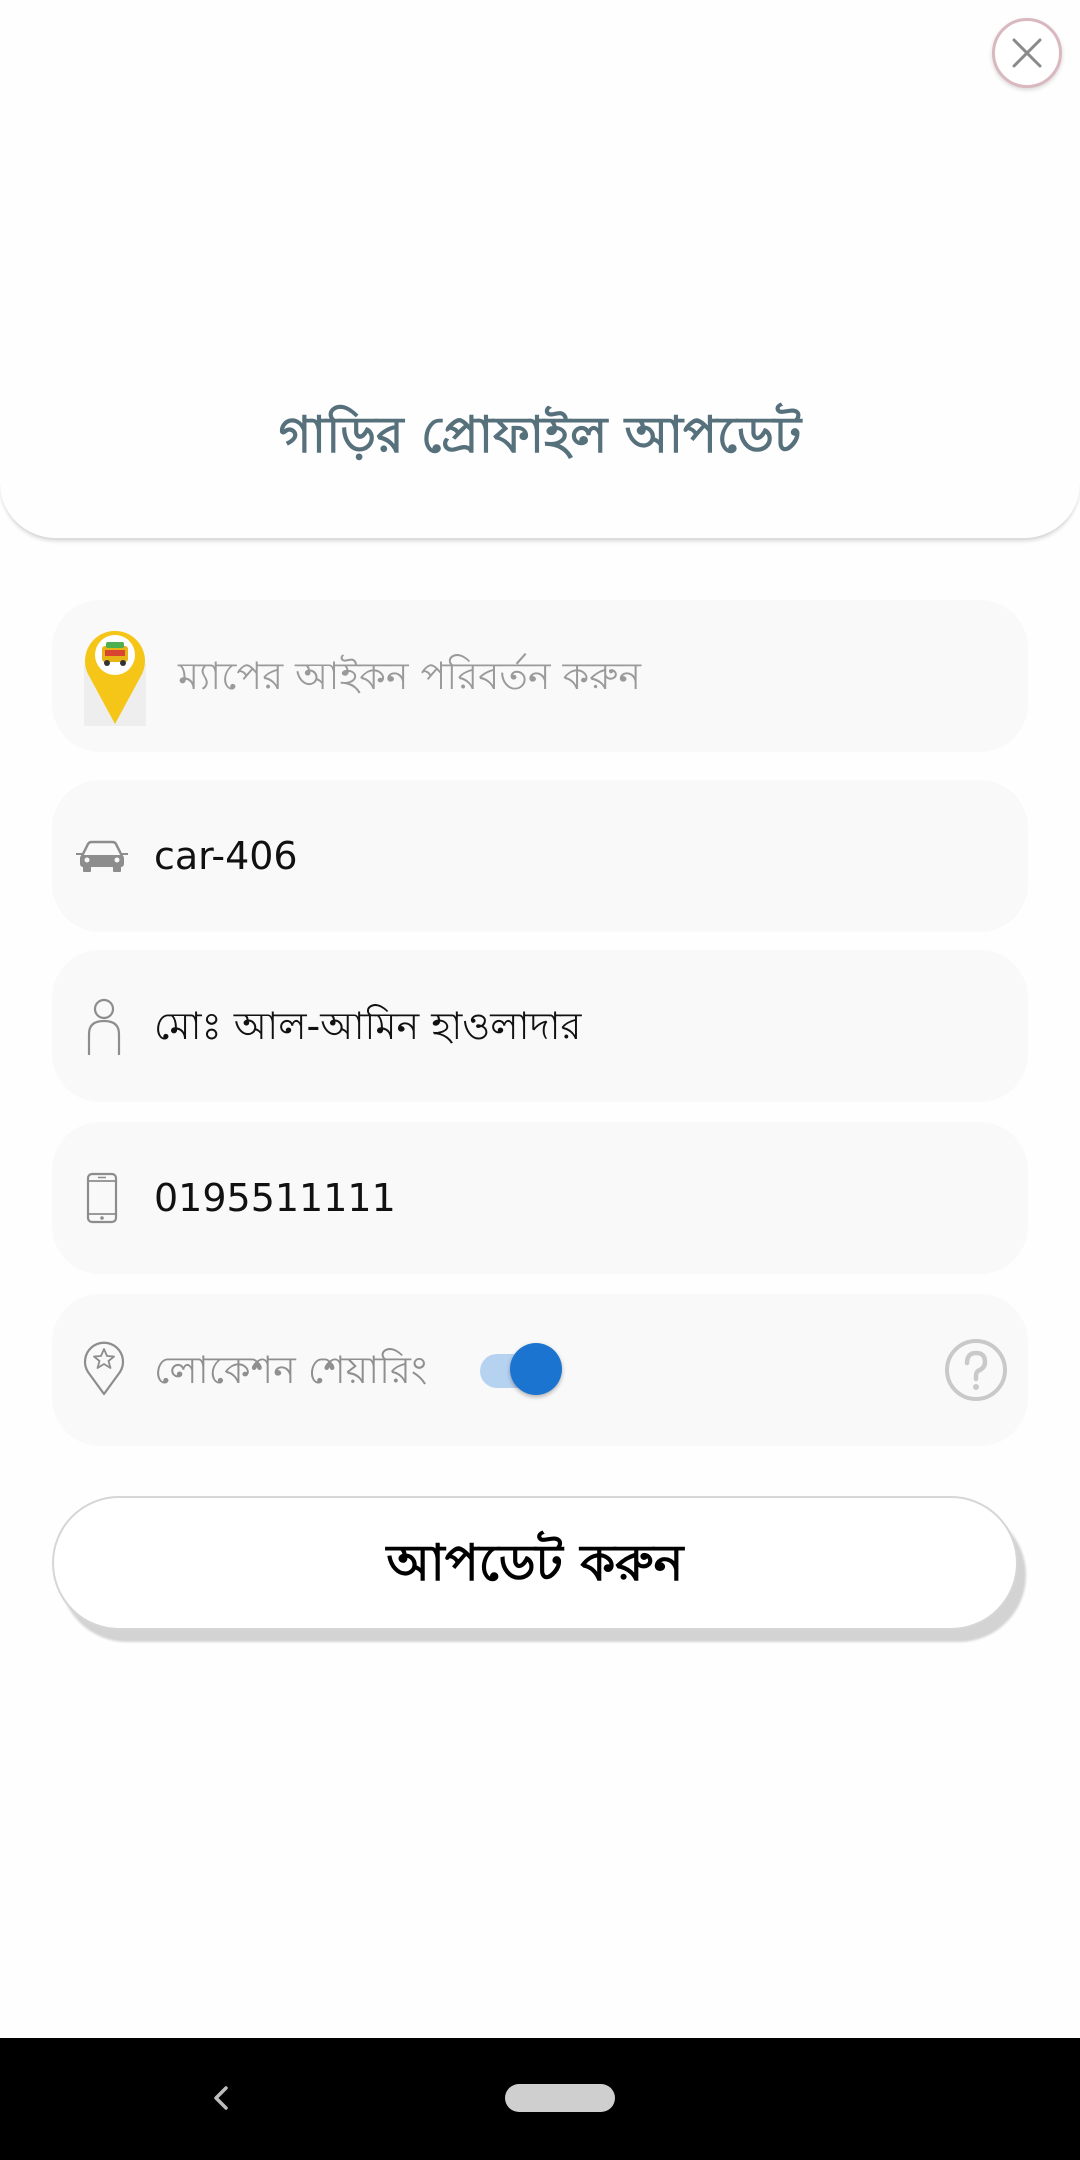 This screenshot has height=2160, width=1080. What do you see at coordinates (368, 1026) in the screenshot?
I see `owner-name-value: মোঃ আল-আমিন হাওলাদার` at bounding box center [368, 1026].